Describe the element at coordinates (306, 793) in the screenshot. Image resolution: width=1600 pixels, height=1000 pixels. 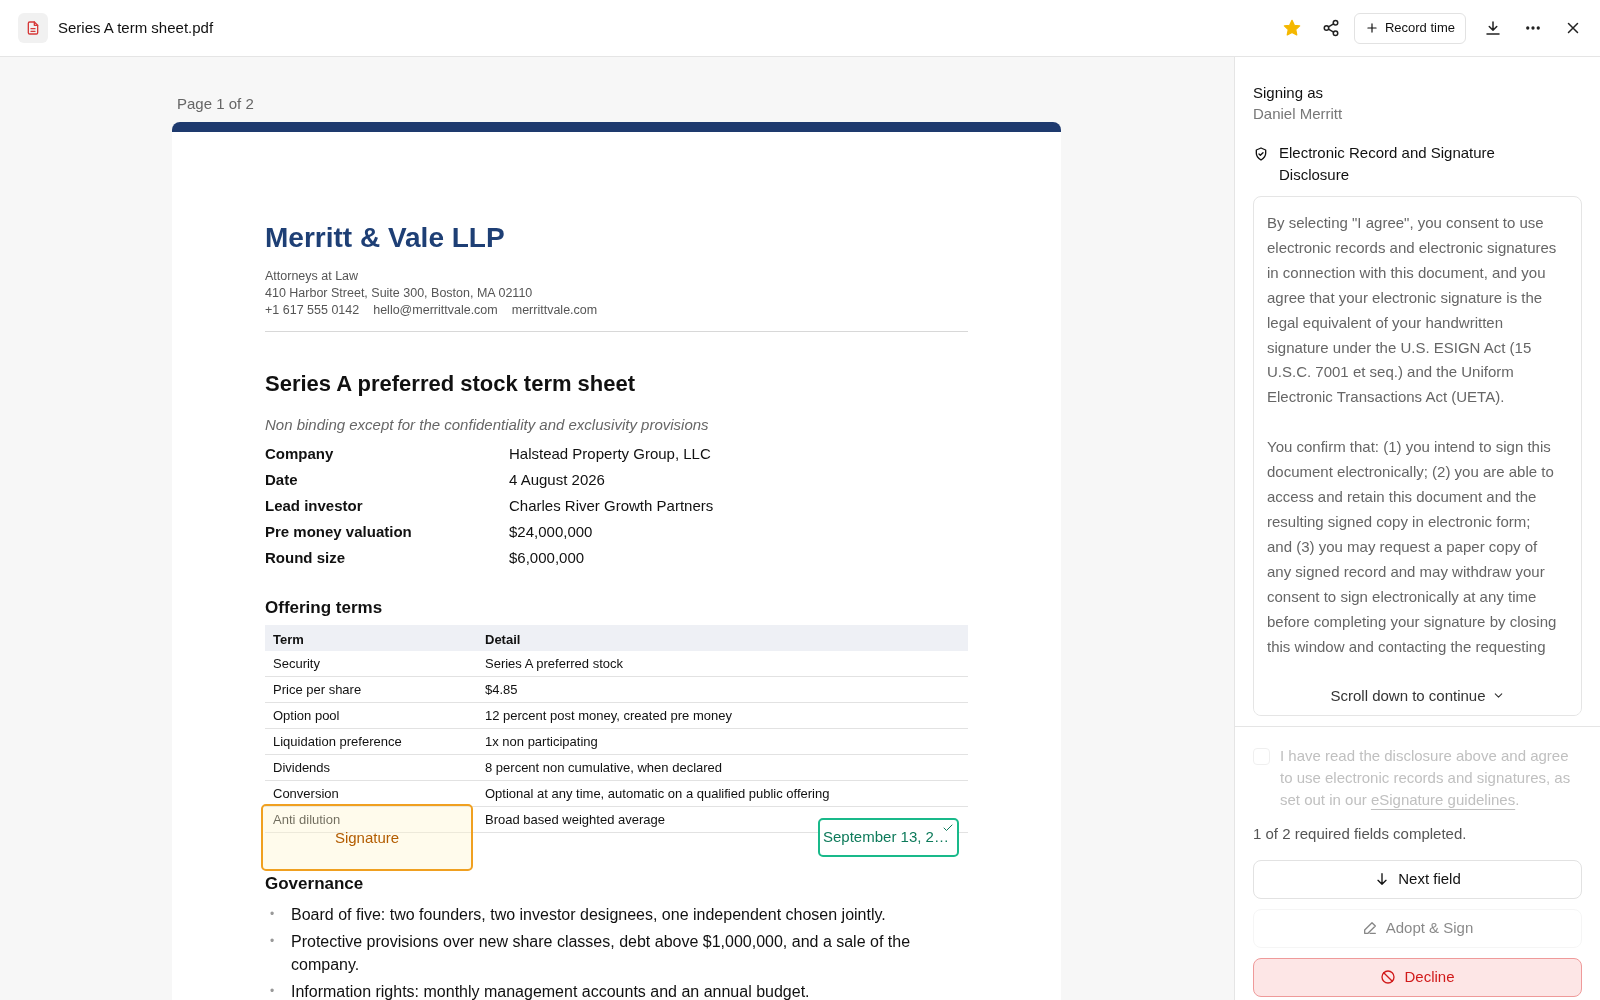
I see `table-cell-text: Conversion` at that location.